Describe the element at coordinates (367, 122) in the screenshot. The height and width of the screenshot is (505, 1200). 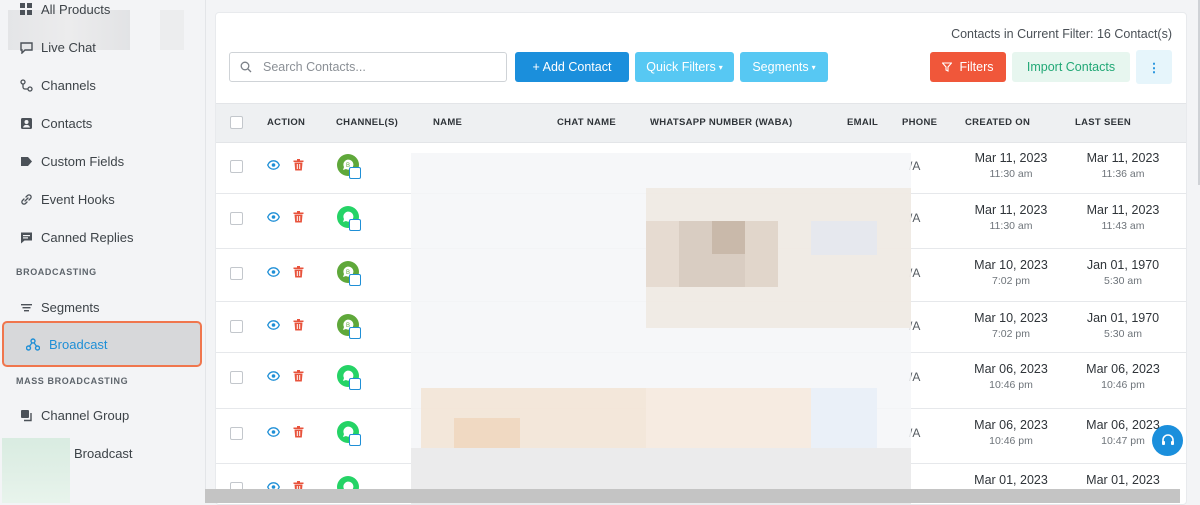
I see `col-channels: CHANNEL(S)` at that location.